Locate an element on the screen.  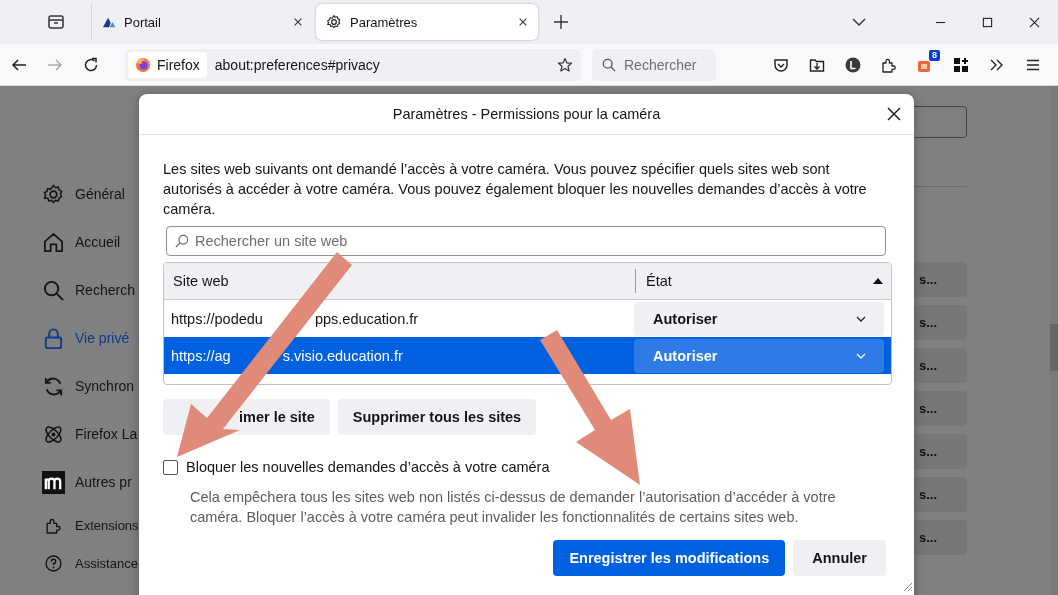
home-icon is located at coordinates (53, 242).